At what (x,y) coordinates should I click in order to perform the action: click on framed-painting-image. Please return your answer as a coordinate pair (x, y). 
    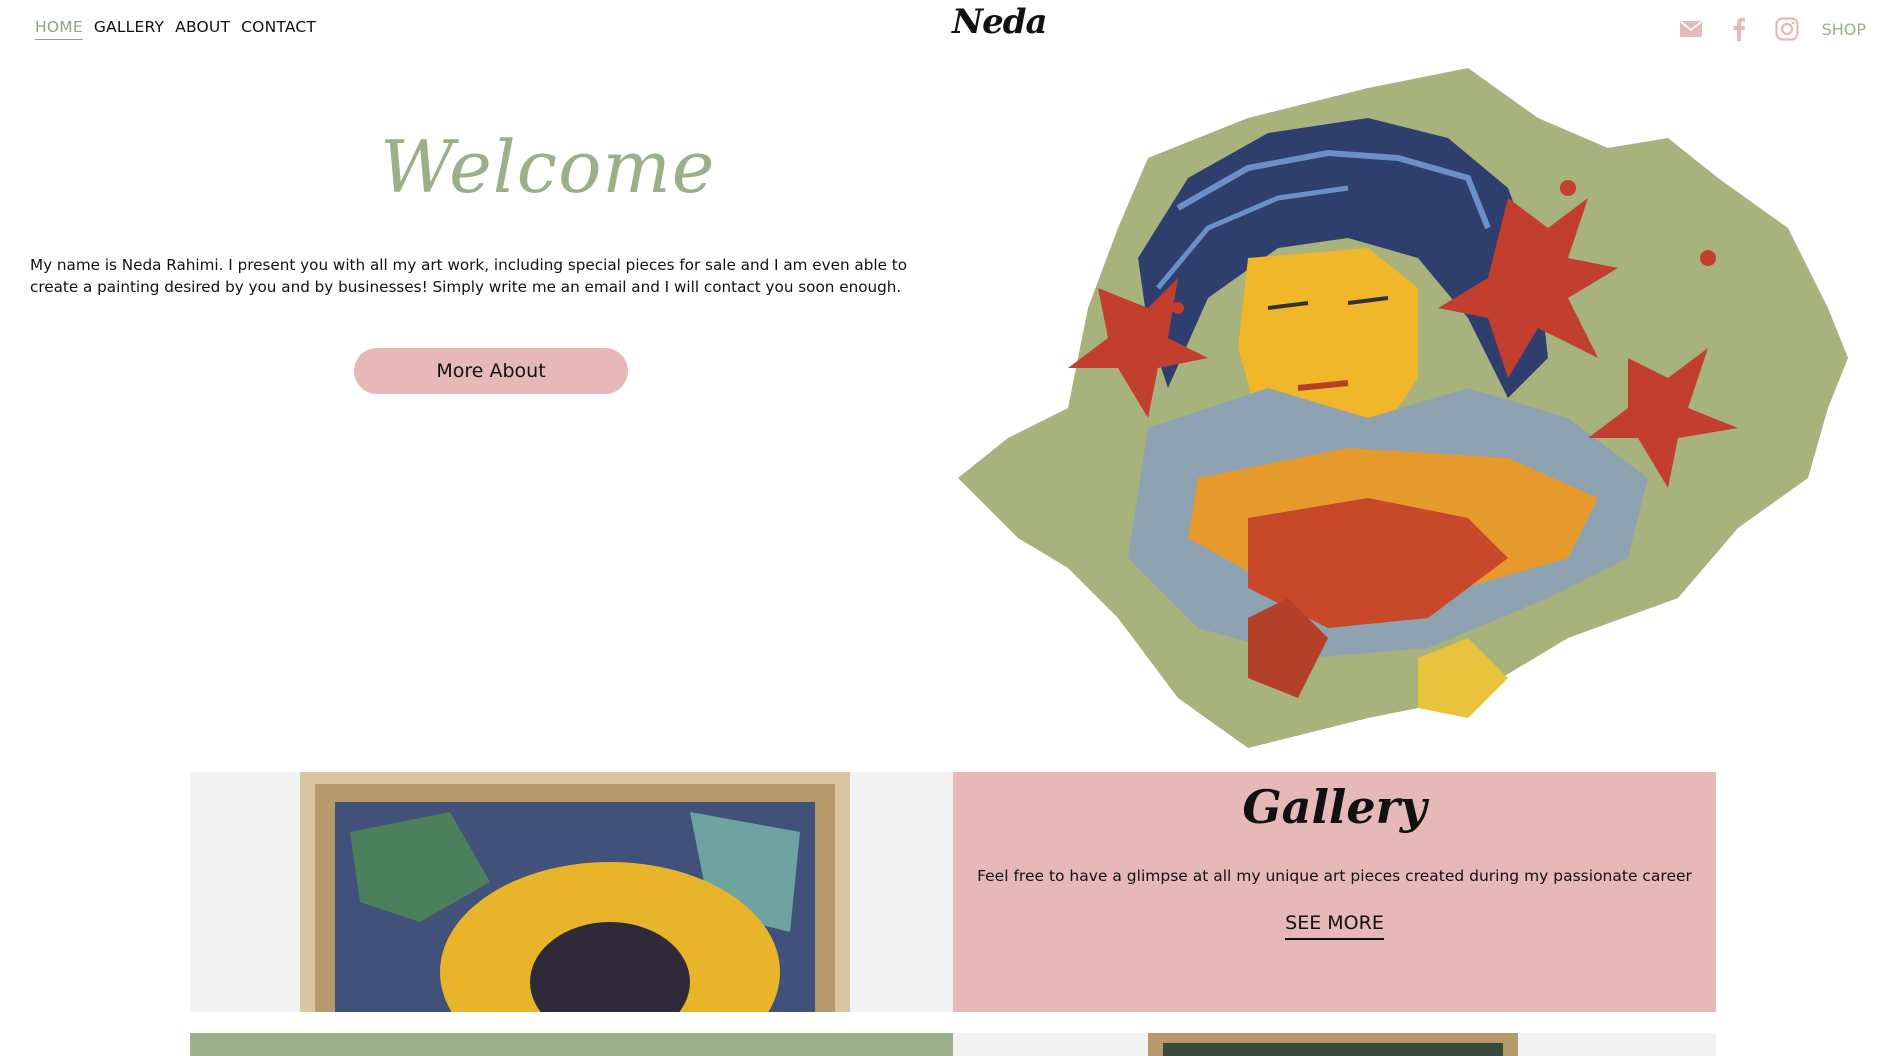
    Looking at the image, I should click on (1333, 1044).